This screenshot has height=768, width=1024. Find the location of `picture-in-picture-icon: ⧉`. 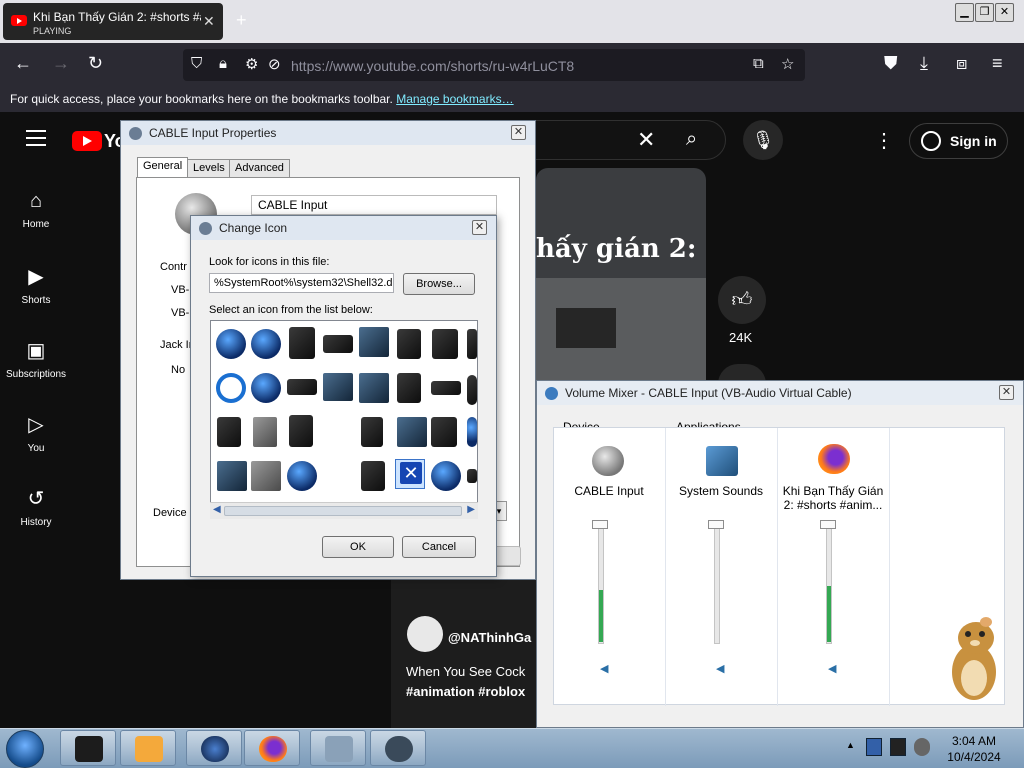

picture-in-picture-icon: ⧉ is located at coordinates (768, 70).